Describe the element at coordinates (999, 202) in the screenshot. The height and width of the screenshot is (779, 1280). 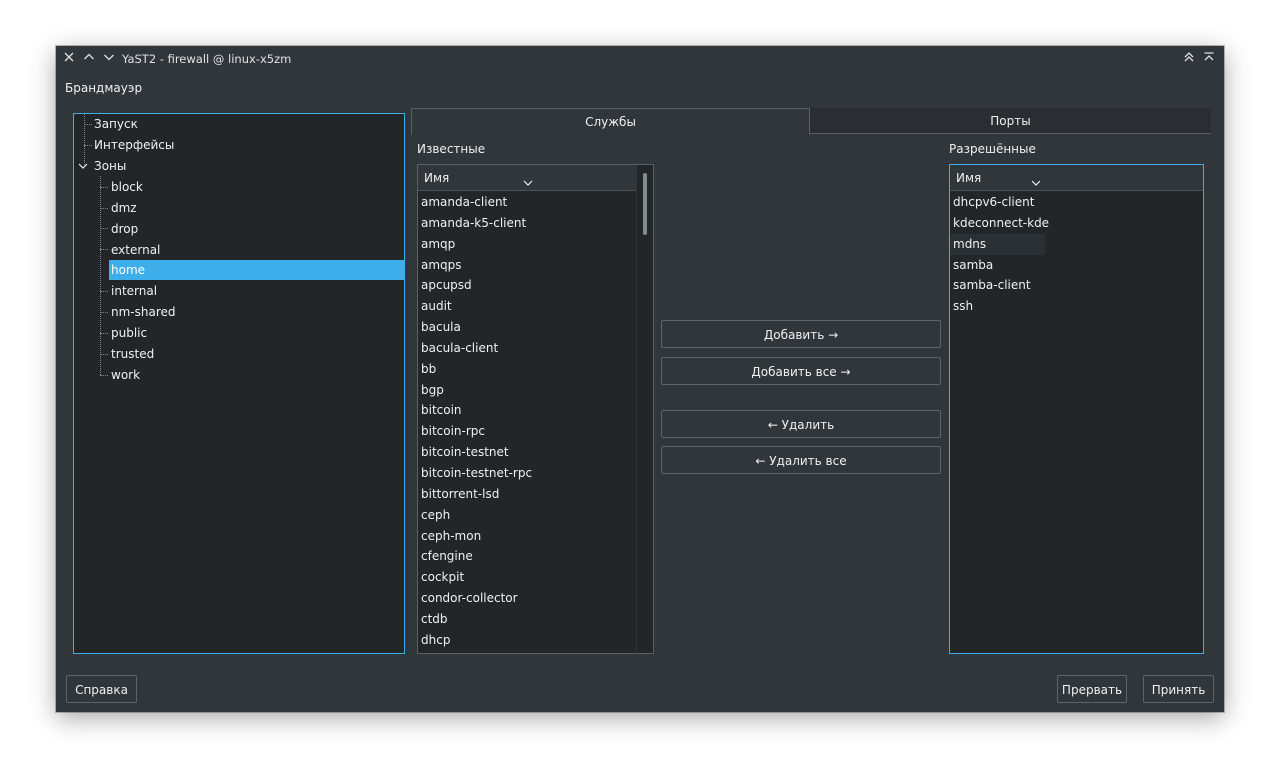
I see `list-item: dhcpv6-client` at that location.